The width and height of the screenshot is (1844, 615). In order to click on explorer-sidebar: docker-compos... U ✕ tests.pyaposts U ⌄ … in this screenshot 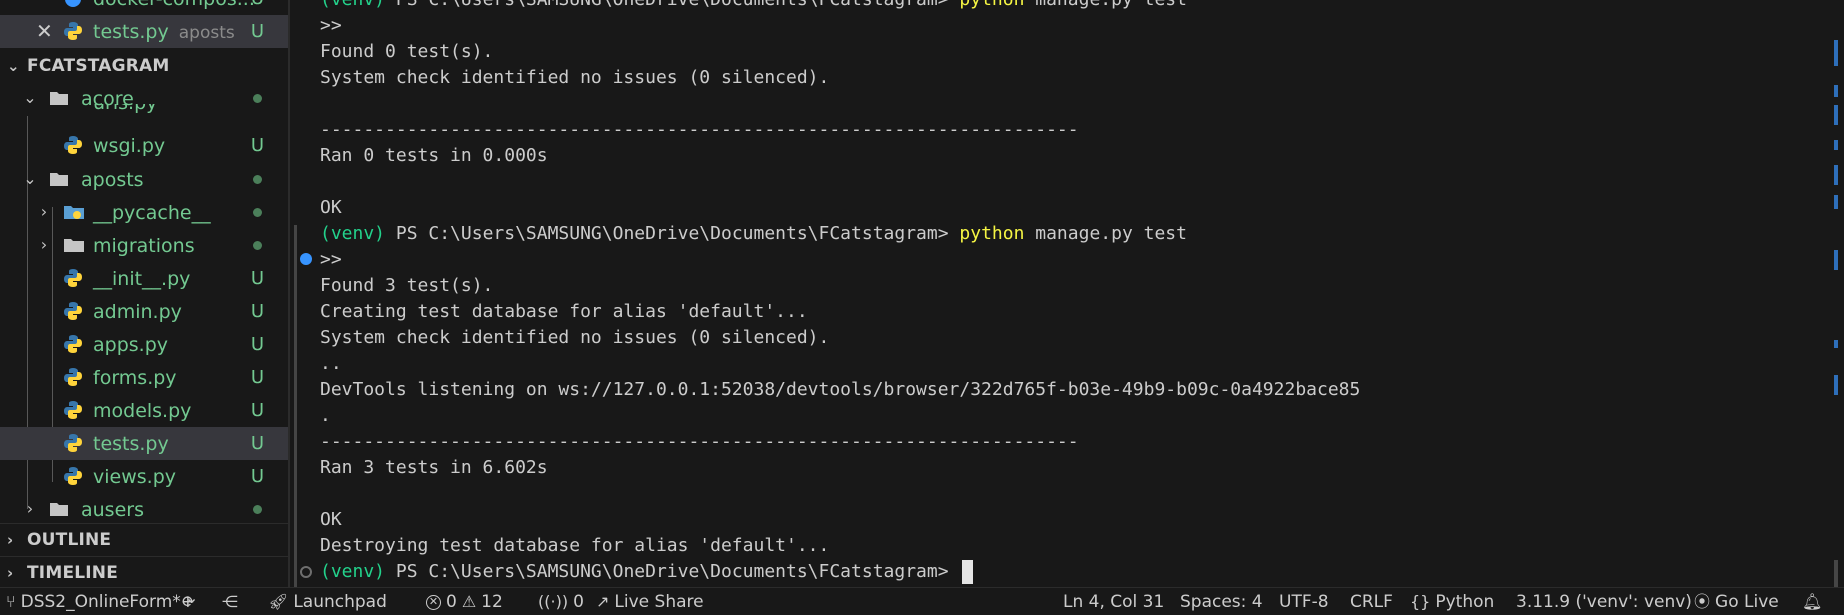, I will do `click(144, 293)`.